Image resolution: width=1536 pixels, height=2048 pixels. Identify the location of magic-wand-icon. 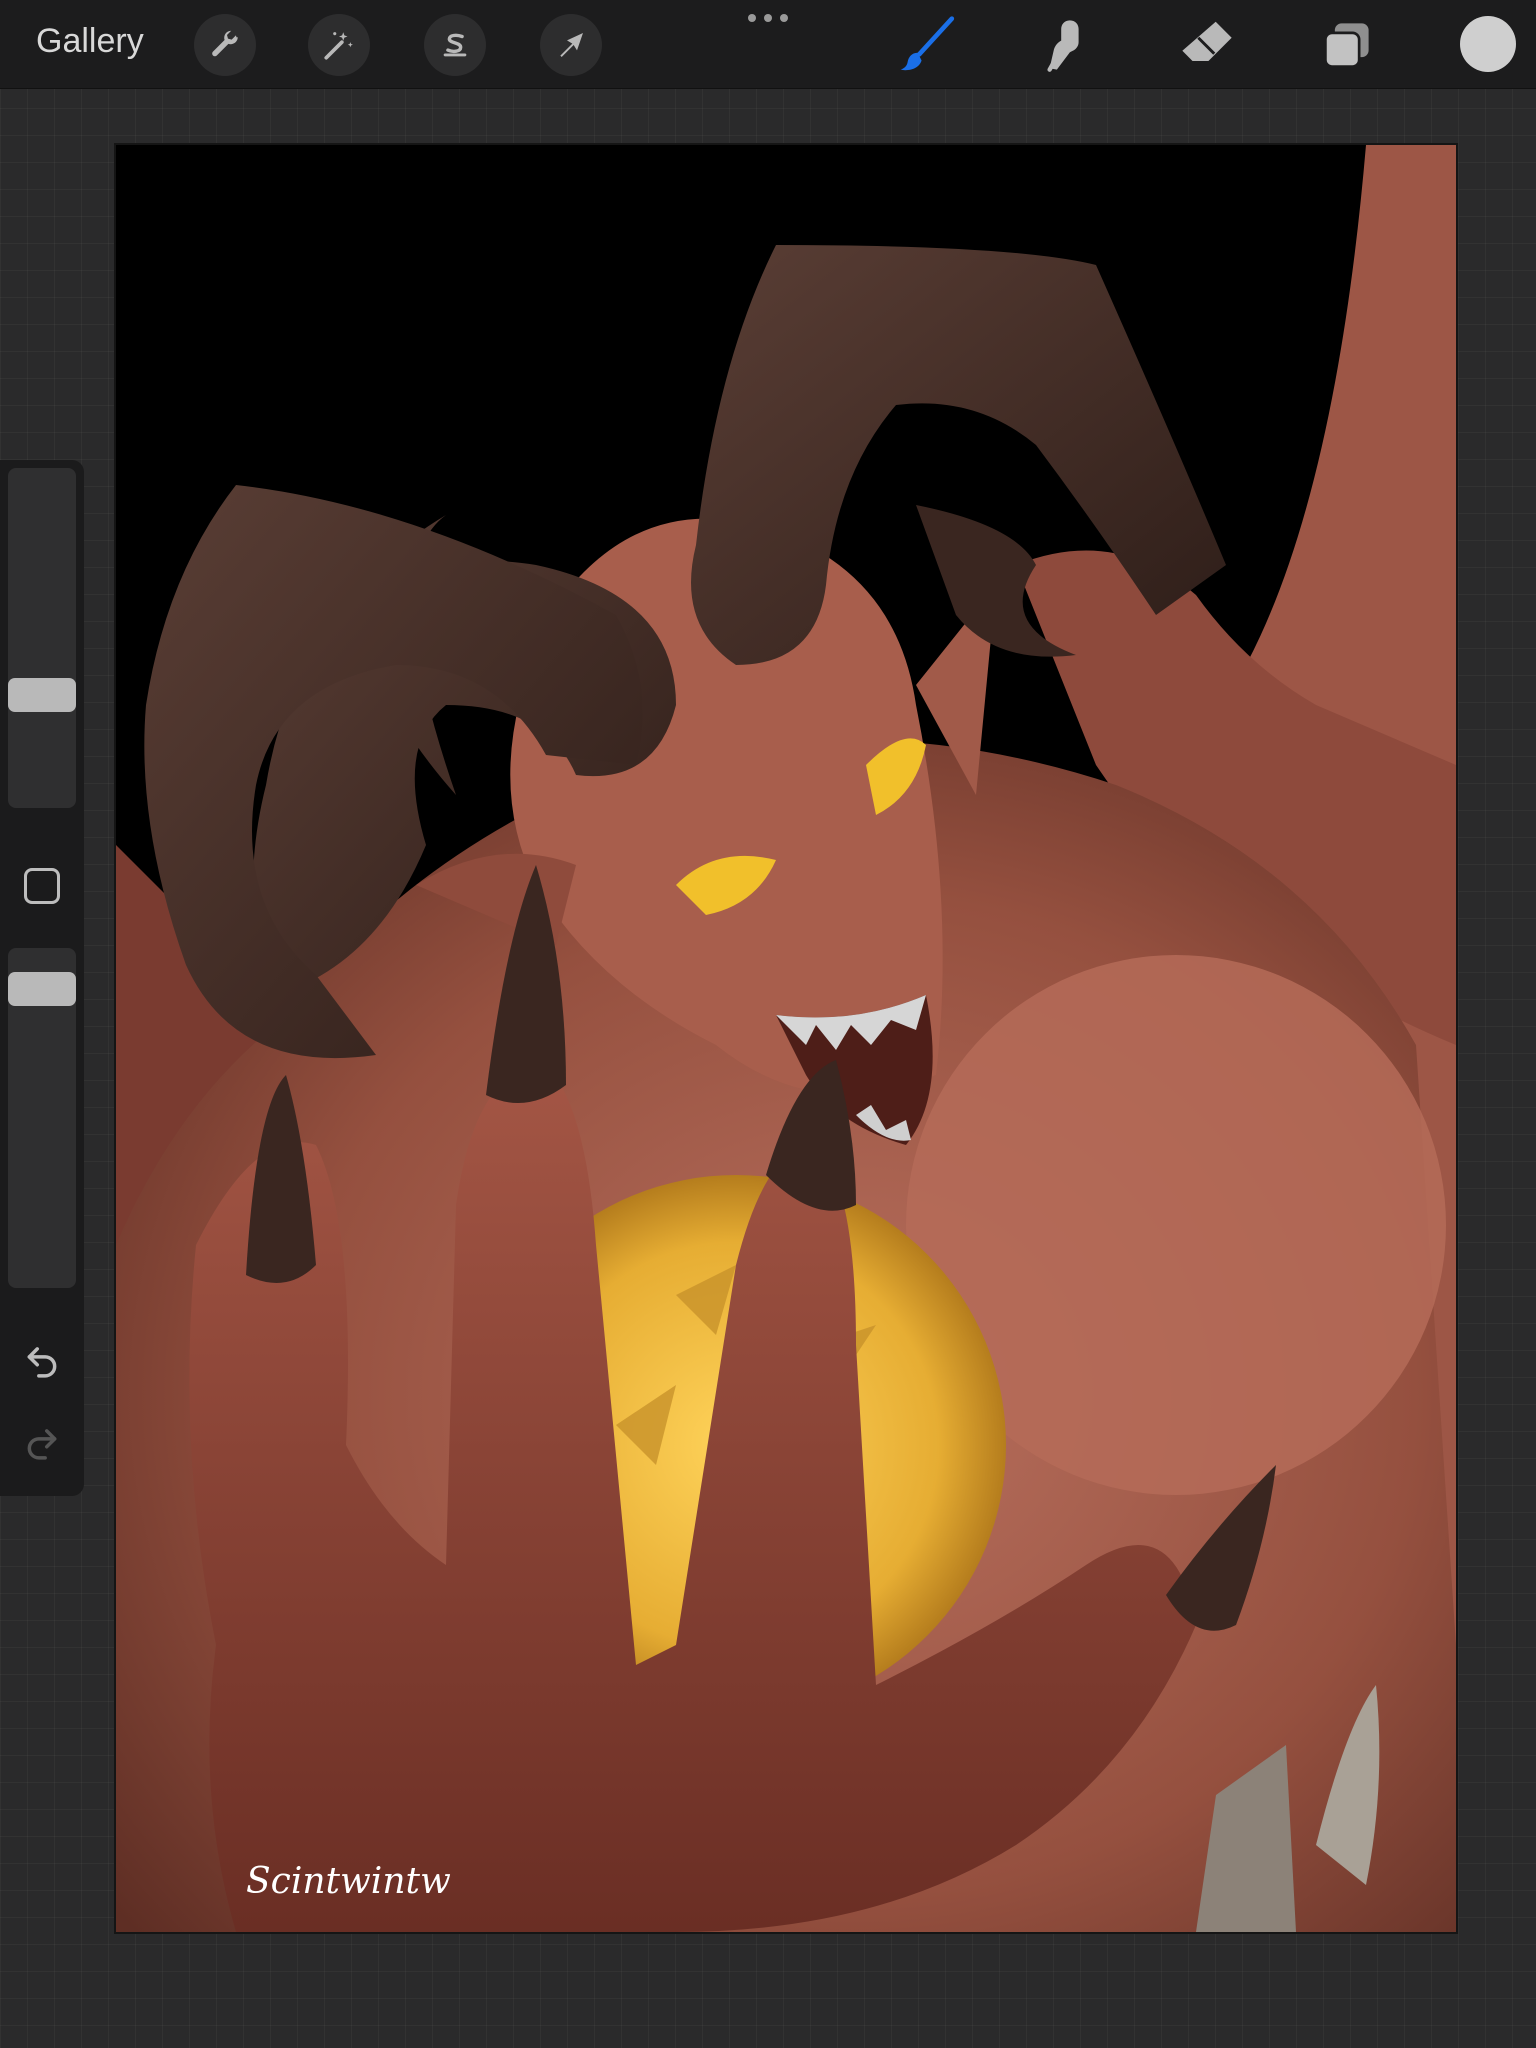
(338, 46).